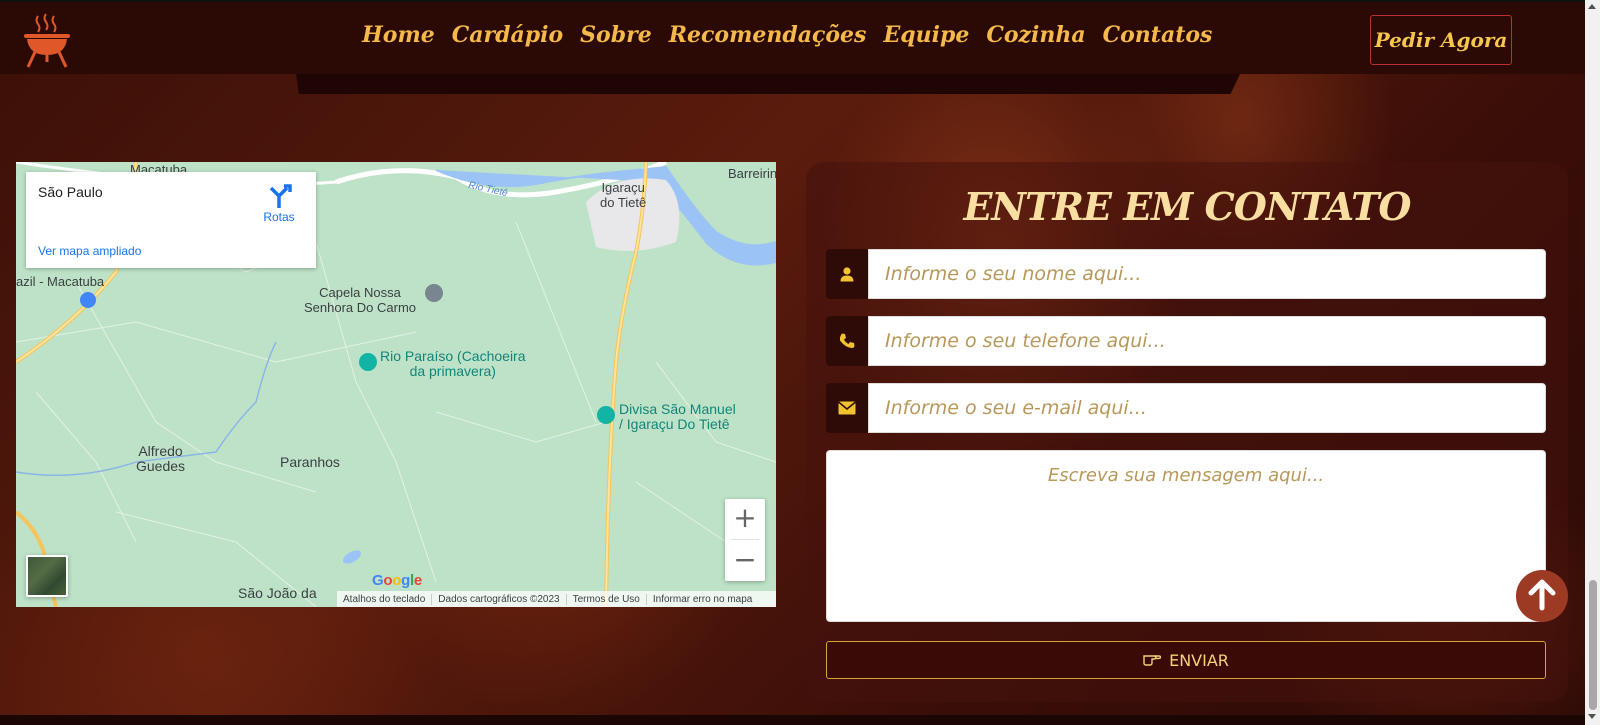 This screenshot has height=725, width=1600. I want to click on arrow-up-icon, so click(1542, 596).